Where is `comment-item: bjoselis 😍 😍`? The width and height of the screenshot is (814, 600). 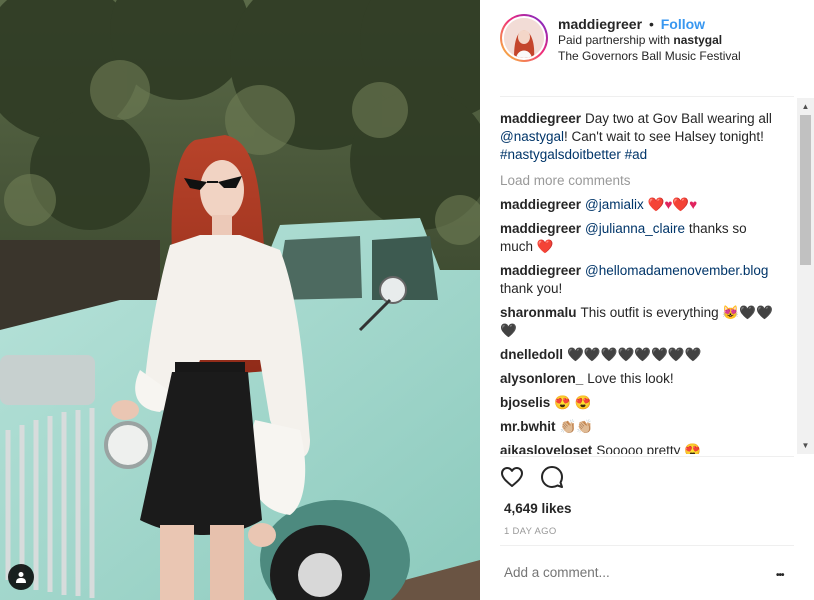
comment-item: bjoselis 😍 😍 is located at coordinates (639, 403).